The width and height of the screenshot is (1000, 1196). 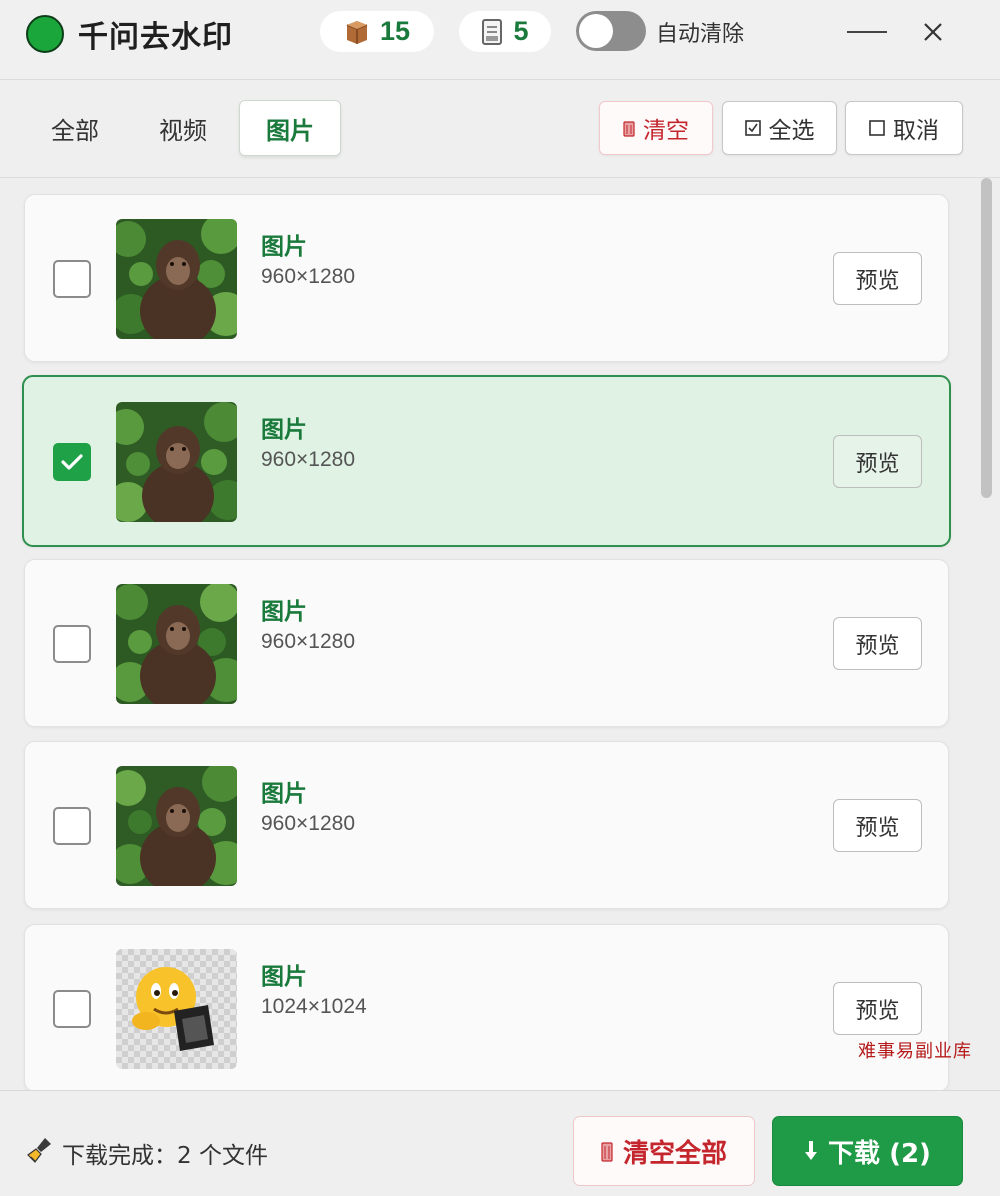 I want to click on clear-button: 清空, so click(x=656, y=128).